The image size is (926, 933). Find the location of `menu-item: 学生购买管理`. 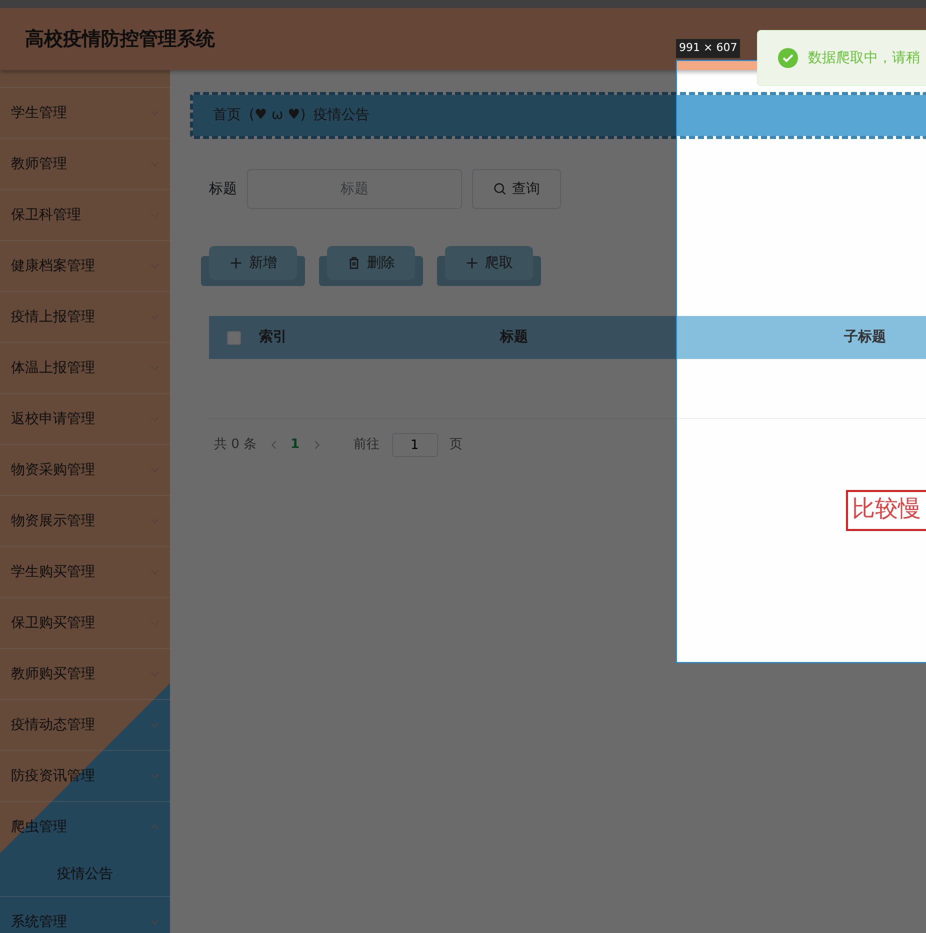

menu-item: 学生购买管理 is located at coordinates (85, 571).